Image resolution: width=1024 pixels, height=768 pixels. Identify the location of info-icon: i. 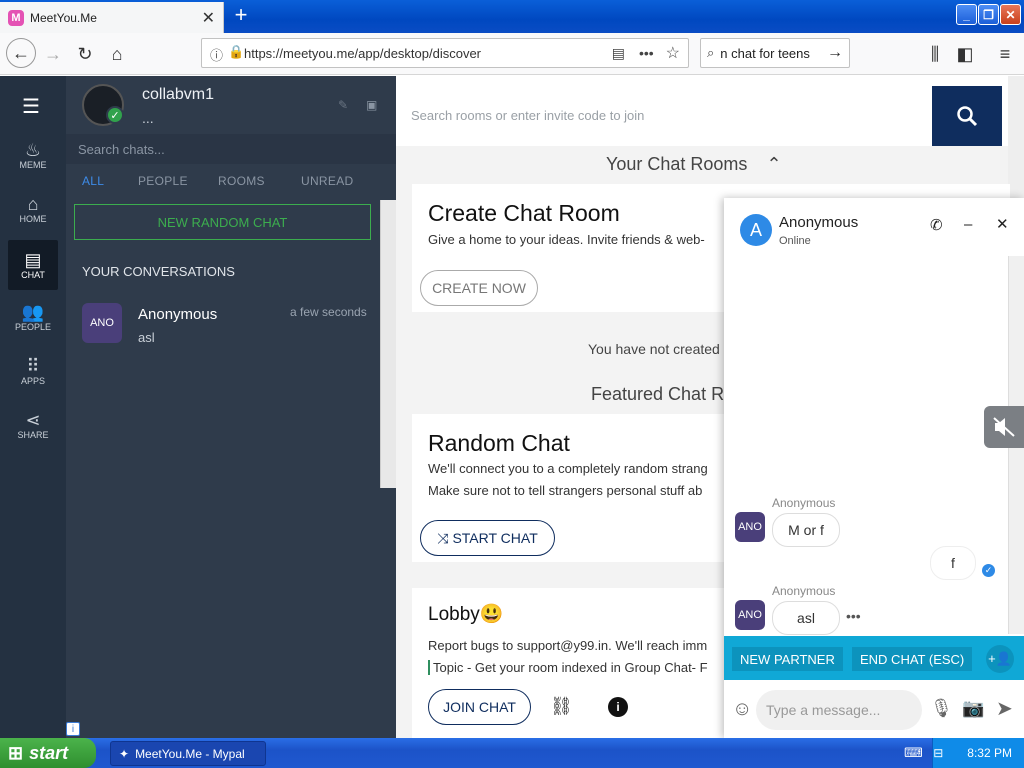
(618, 707).